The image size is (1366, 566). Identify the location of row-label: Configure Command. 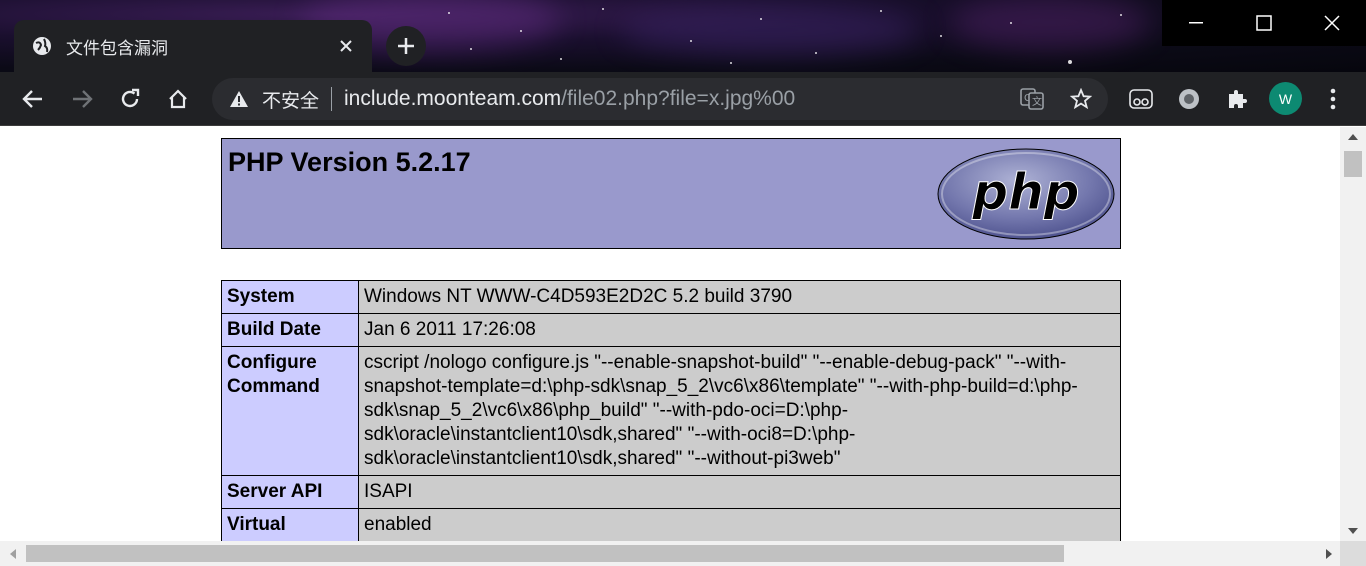
(290, 411).